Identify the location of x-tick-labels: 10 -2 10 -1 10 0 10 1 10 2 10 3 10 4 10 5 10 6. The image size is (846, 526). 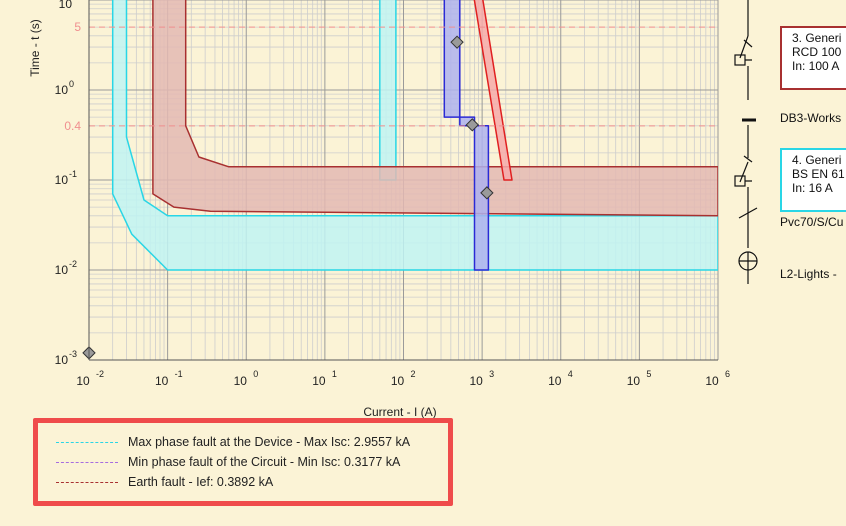
(403, 378).